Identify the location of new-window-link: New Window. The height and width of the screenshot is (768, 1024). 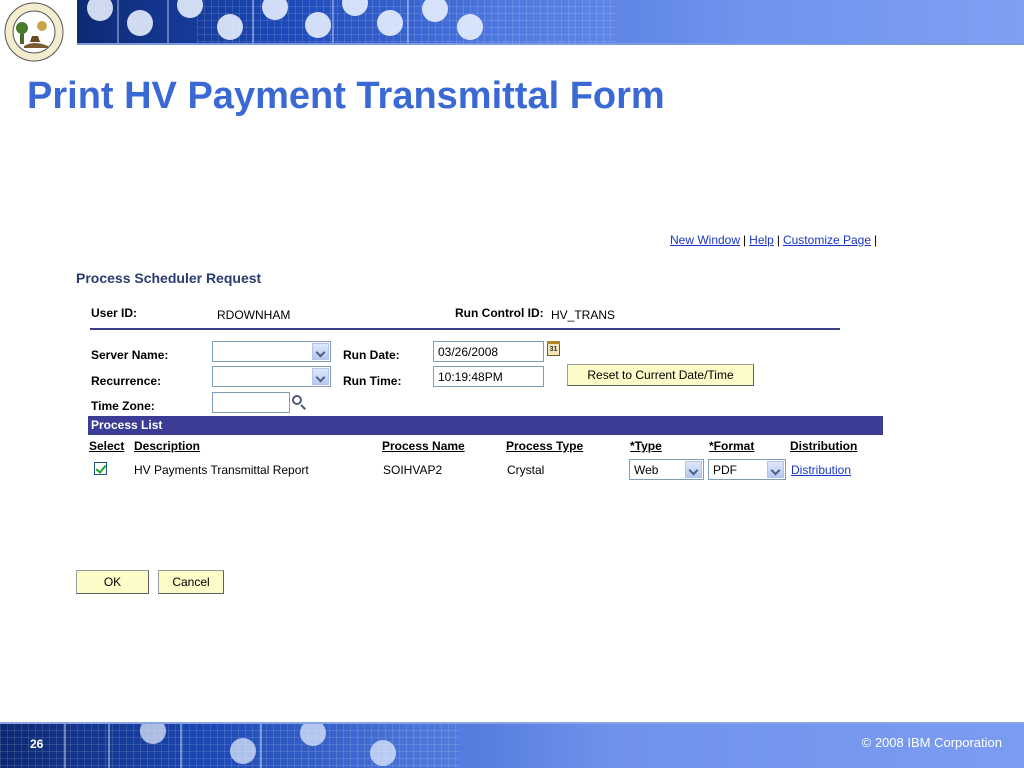
(705, 240).